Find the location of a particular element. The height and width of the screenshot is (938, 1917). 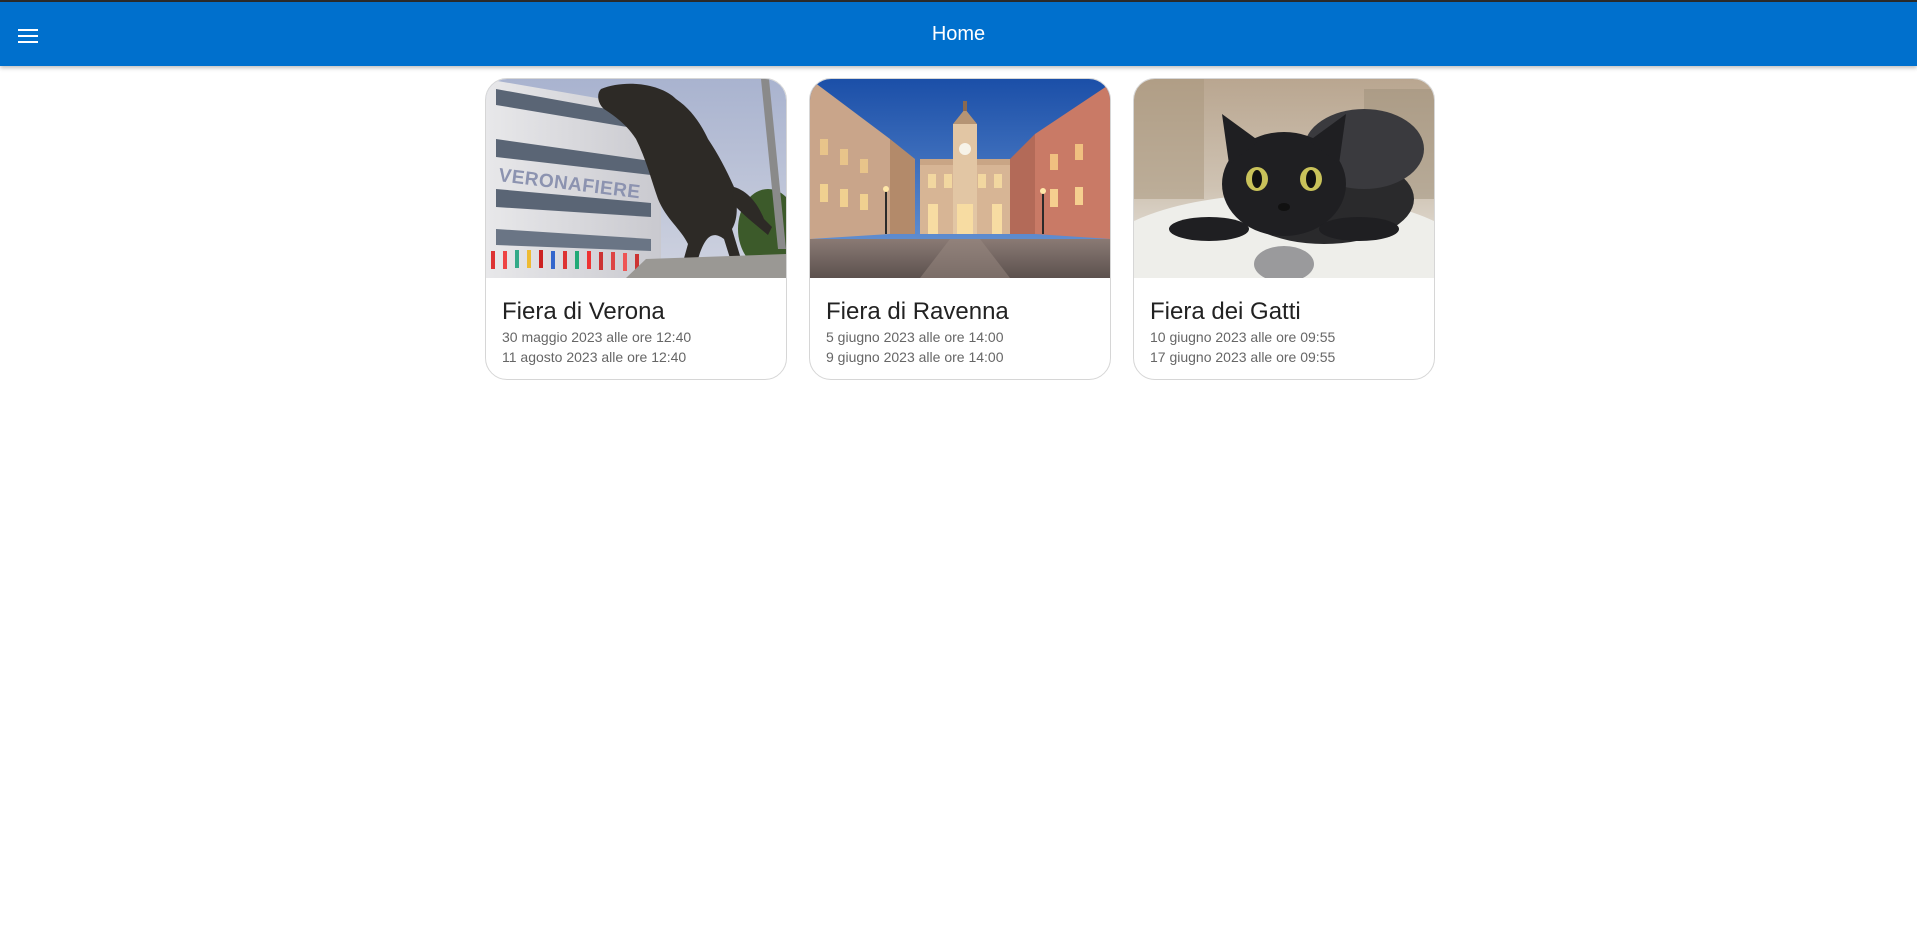

menu-icon is located at coordinates (28, 36).